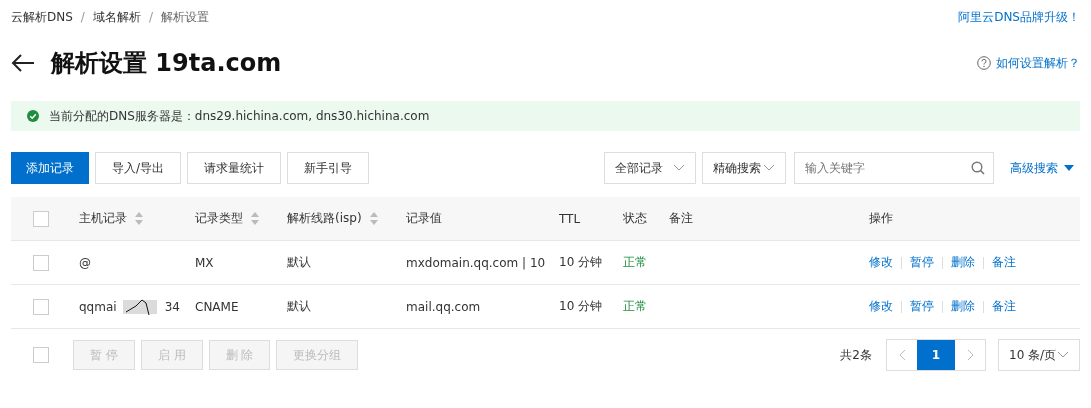  I want to click on toolbar-button: 新手引导, so click(328, 168).